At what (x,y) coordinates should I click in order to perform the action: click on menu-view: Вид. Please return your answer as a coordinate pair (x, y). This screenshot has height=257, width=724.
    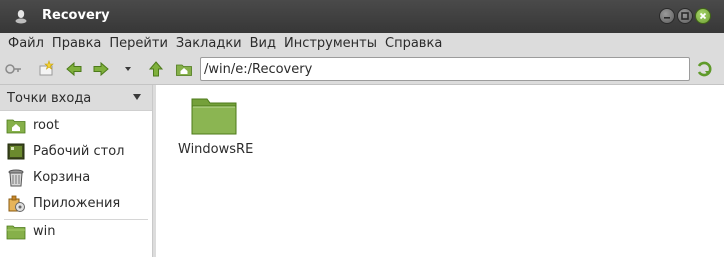
    Looking at the image, I should click on (263, 43).